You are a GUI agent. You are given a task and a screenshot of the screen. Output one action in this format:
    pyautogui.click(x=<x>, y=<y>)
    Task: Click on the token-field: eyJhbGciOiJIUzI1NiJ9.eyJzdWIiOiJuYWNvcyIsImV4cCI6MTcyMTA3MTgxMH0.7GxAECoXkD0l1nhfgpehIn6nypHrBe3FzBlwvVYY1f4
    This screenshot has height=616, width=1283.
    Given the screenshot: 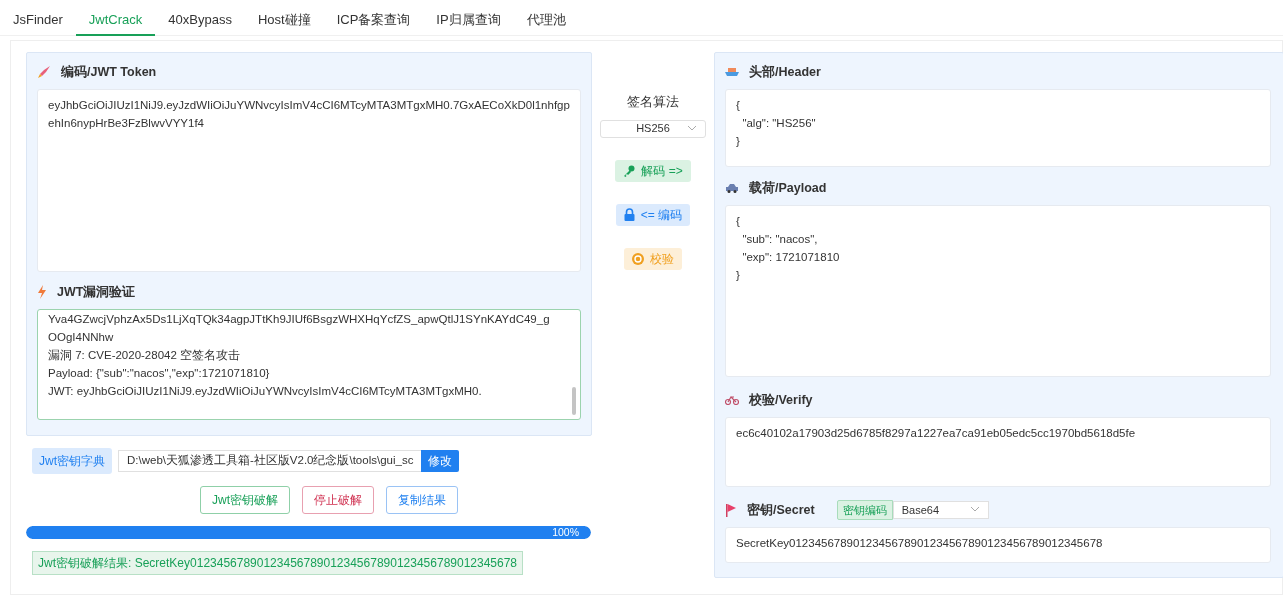 What is the action you would take?
    pyautogui.click(x=309, y=180)
    